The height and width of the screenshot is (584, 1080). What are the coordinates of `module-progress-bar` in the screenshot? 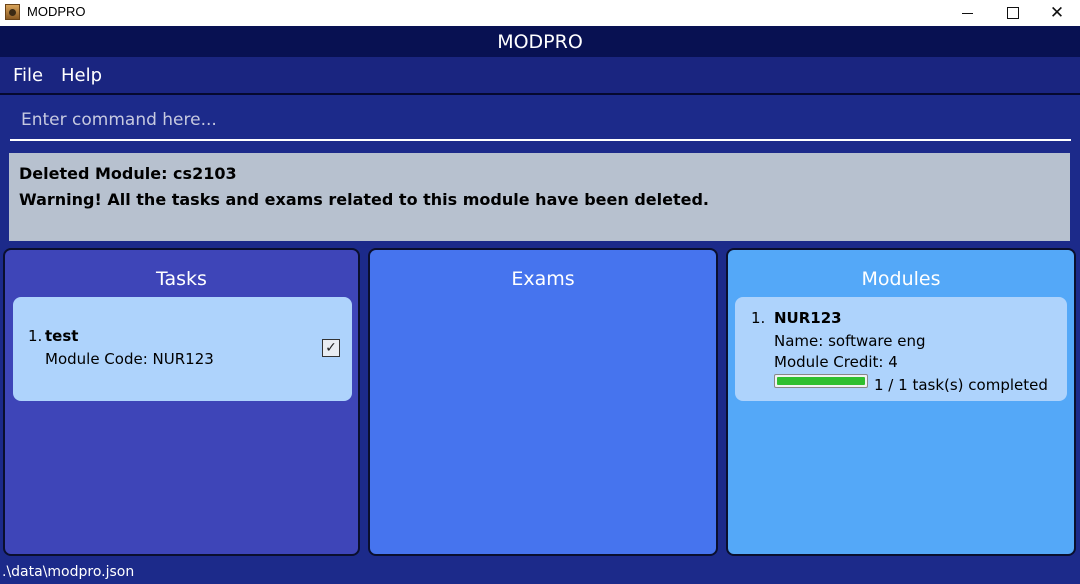 It's located at (821, 381).